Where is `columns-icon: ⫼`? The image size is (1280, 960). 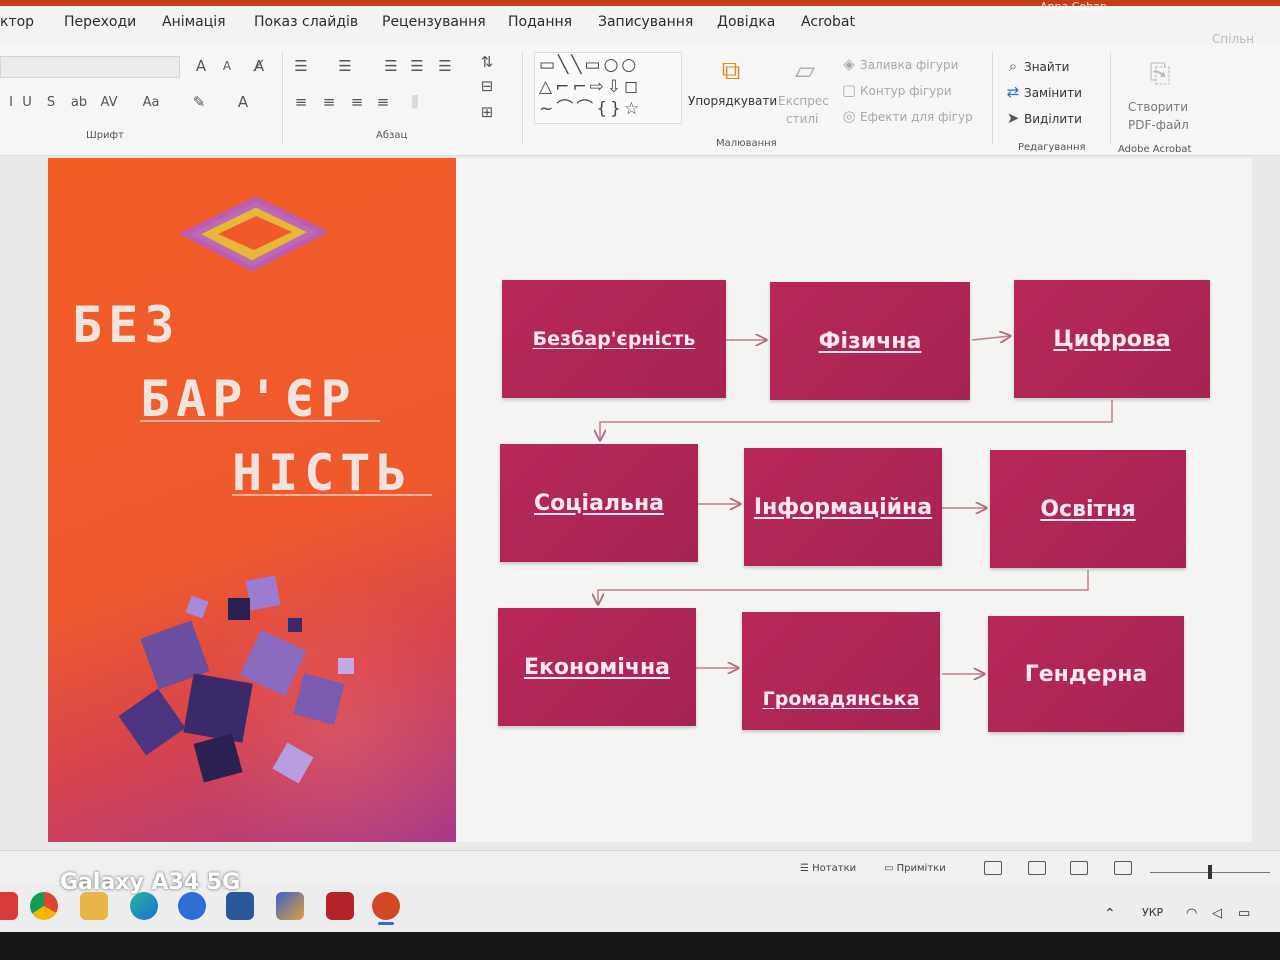 columns-icon: ⫼ is located at coordinates (415, 102).